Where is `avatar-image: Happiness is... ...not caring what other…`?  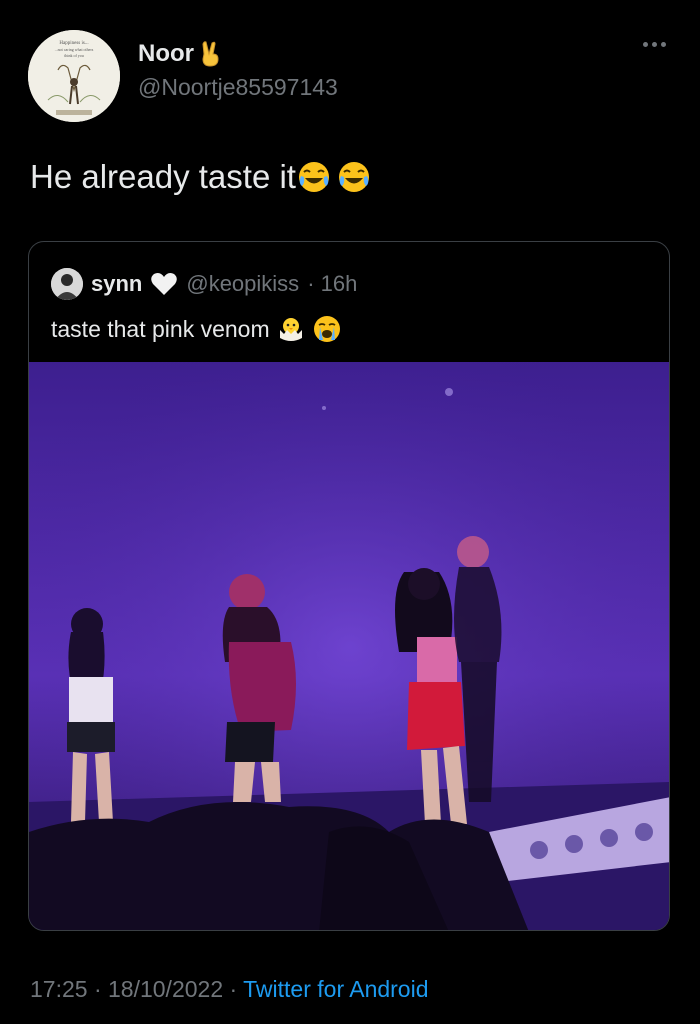 avatar-image: Happiness is... ...not caring what other… is located at coordinates (74, 76).